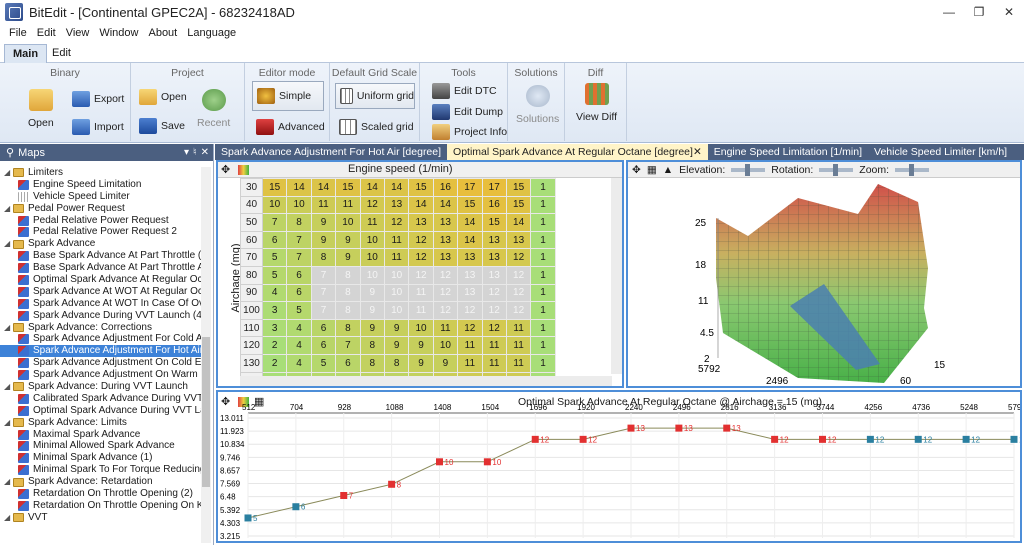  What do you see at coordinates (426, 381) in the screenshot?
I see `grid-hscroll` at bounding box center [426, 381].